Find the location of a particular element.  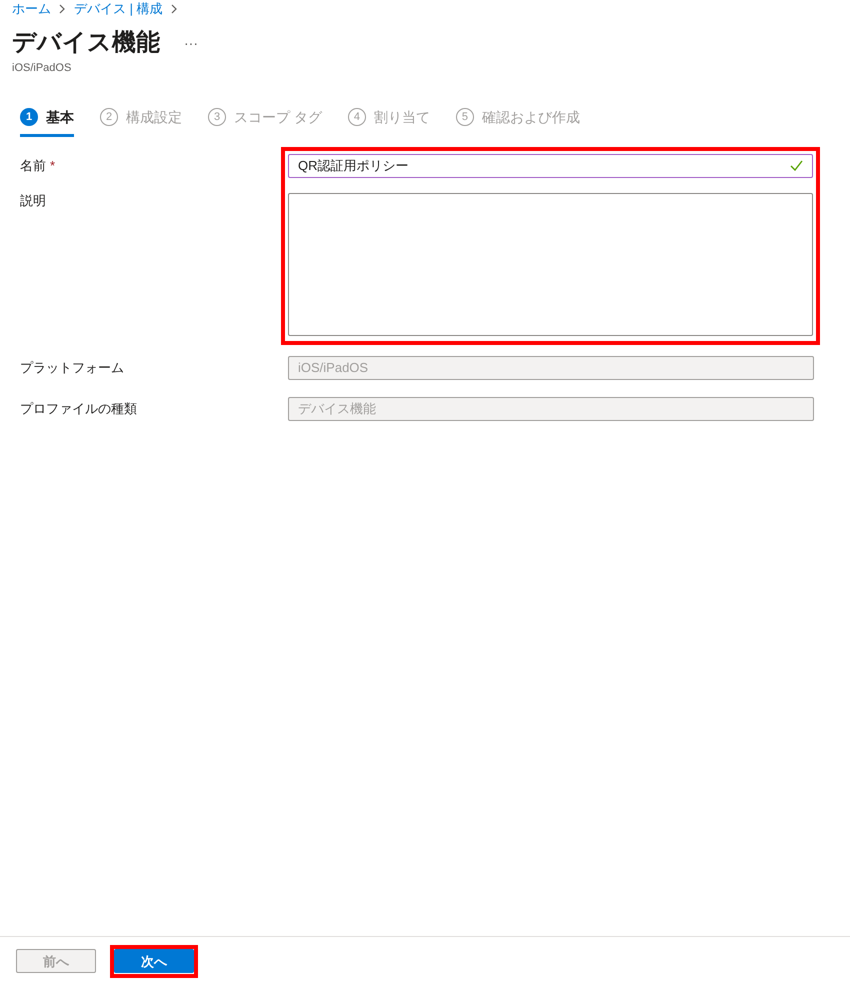

page-subtitle: iOS/iPadOS is located at coordinates (42, 68).